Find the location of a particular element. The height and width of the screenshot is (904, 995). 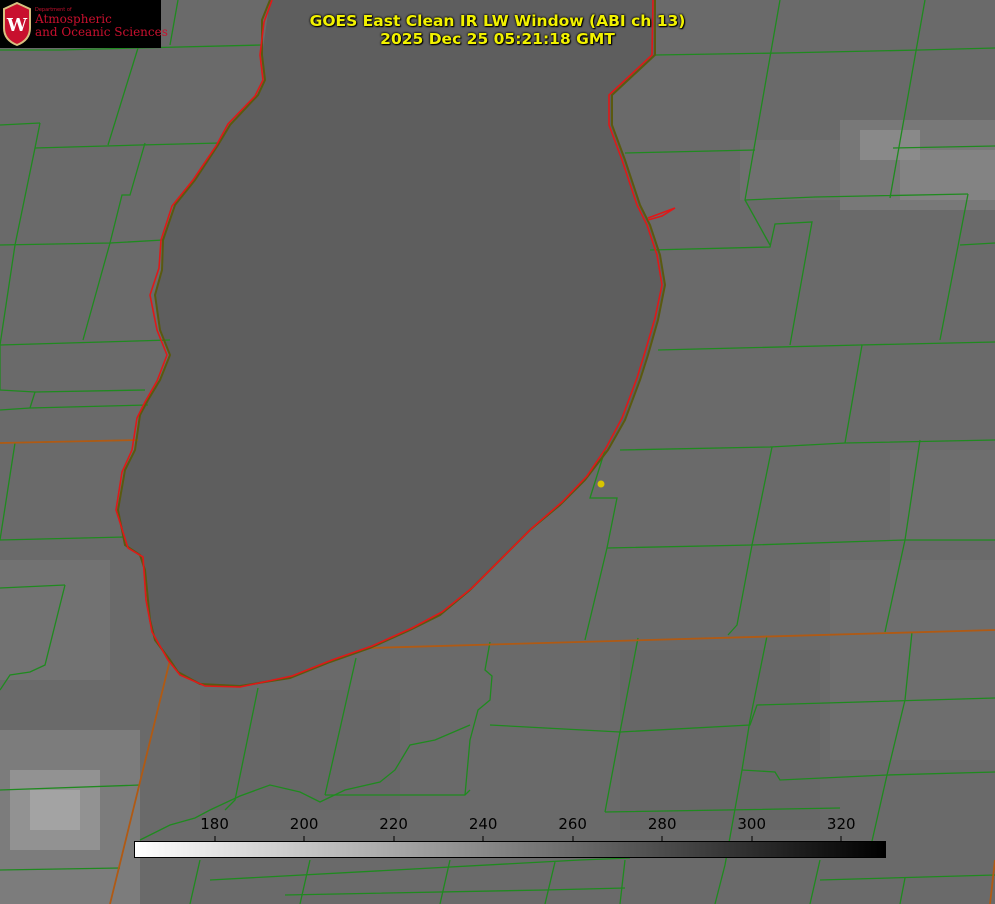

colorbar-tick-label: 260 is located at coordinates (572, 824).